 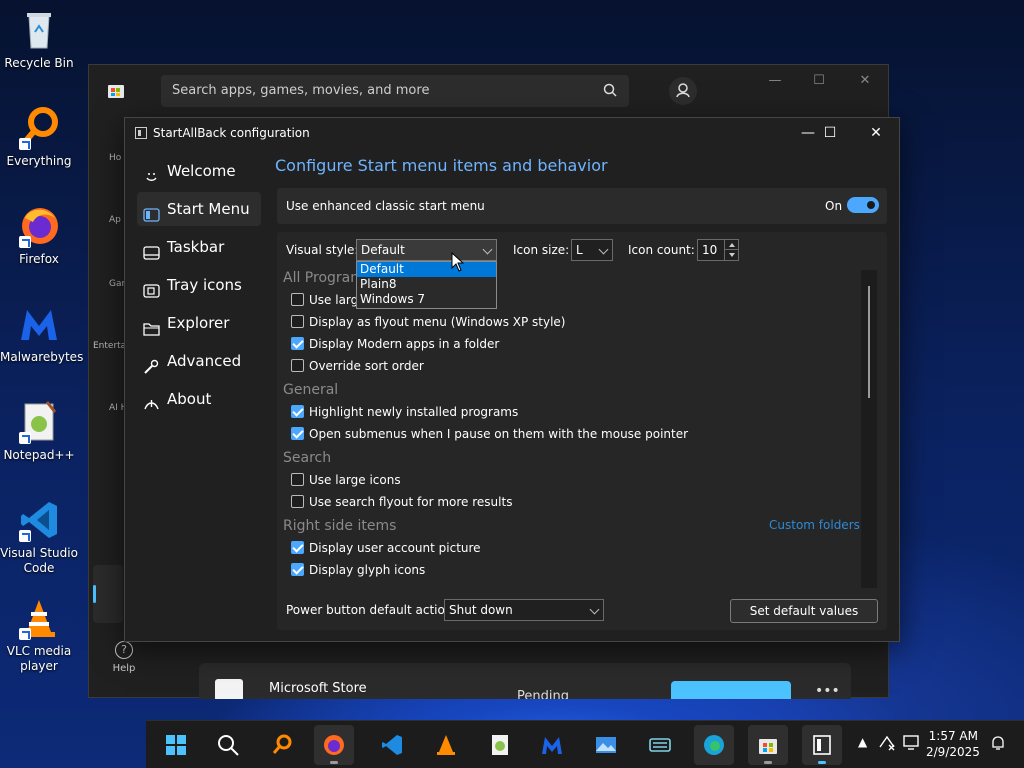 What do you see at coordinates (714, 745) in the screenshot?
I see `taskbar-edge` at bounding box center [714, 745].